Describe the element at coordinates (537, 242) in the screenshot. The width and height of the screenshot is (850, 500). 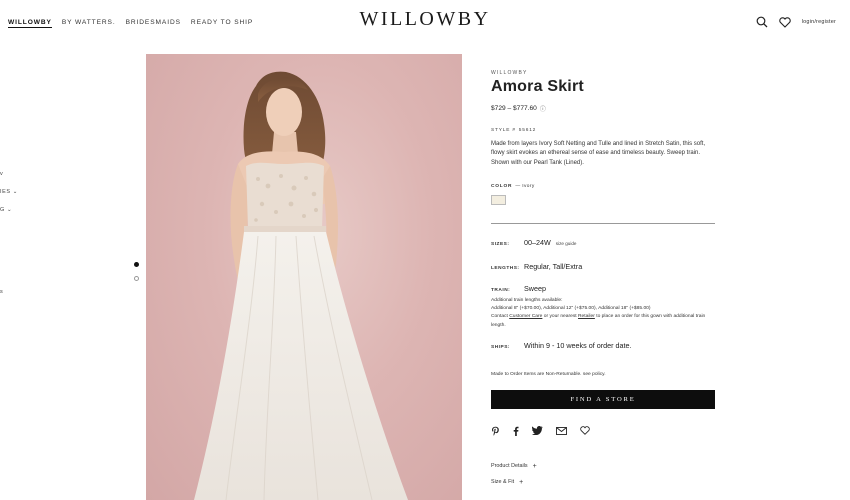
I see `sizes-value: 00–24W` at that location.